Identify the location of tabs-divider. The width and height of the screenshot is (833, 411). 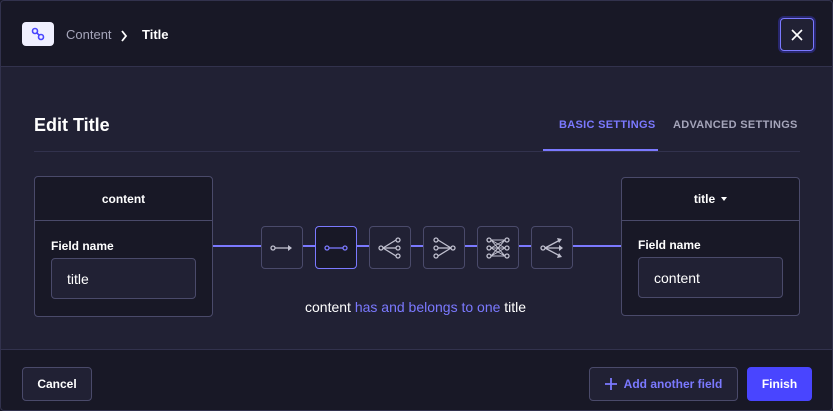
(417, 151).